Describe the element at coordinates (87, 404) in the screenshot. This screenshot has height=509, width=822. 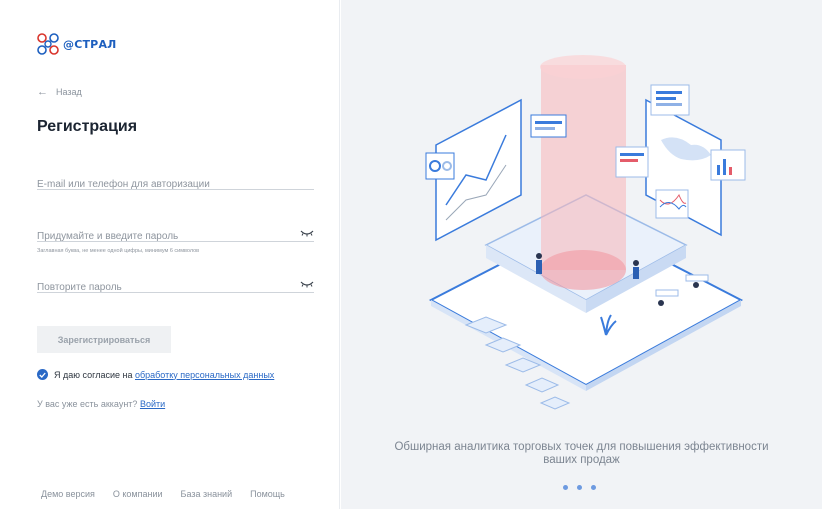
I see `account-text: У вас уже есть аккаунт?` at that location.